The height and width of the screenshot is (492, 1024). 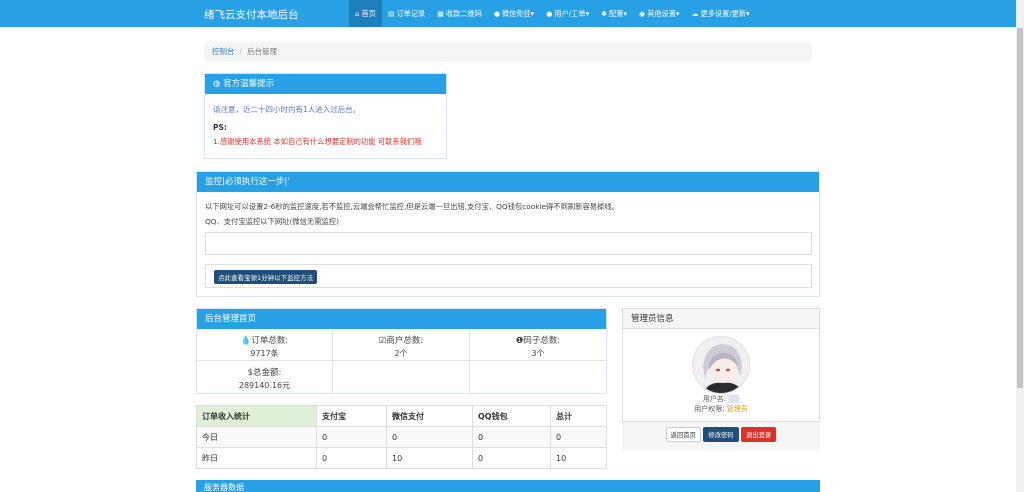 What do you see at coordinates (578, 416) in the screenshot?
I see `column-header: 总计` at bounding box center [578, 416].